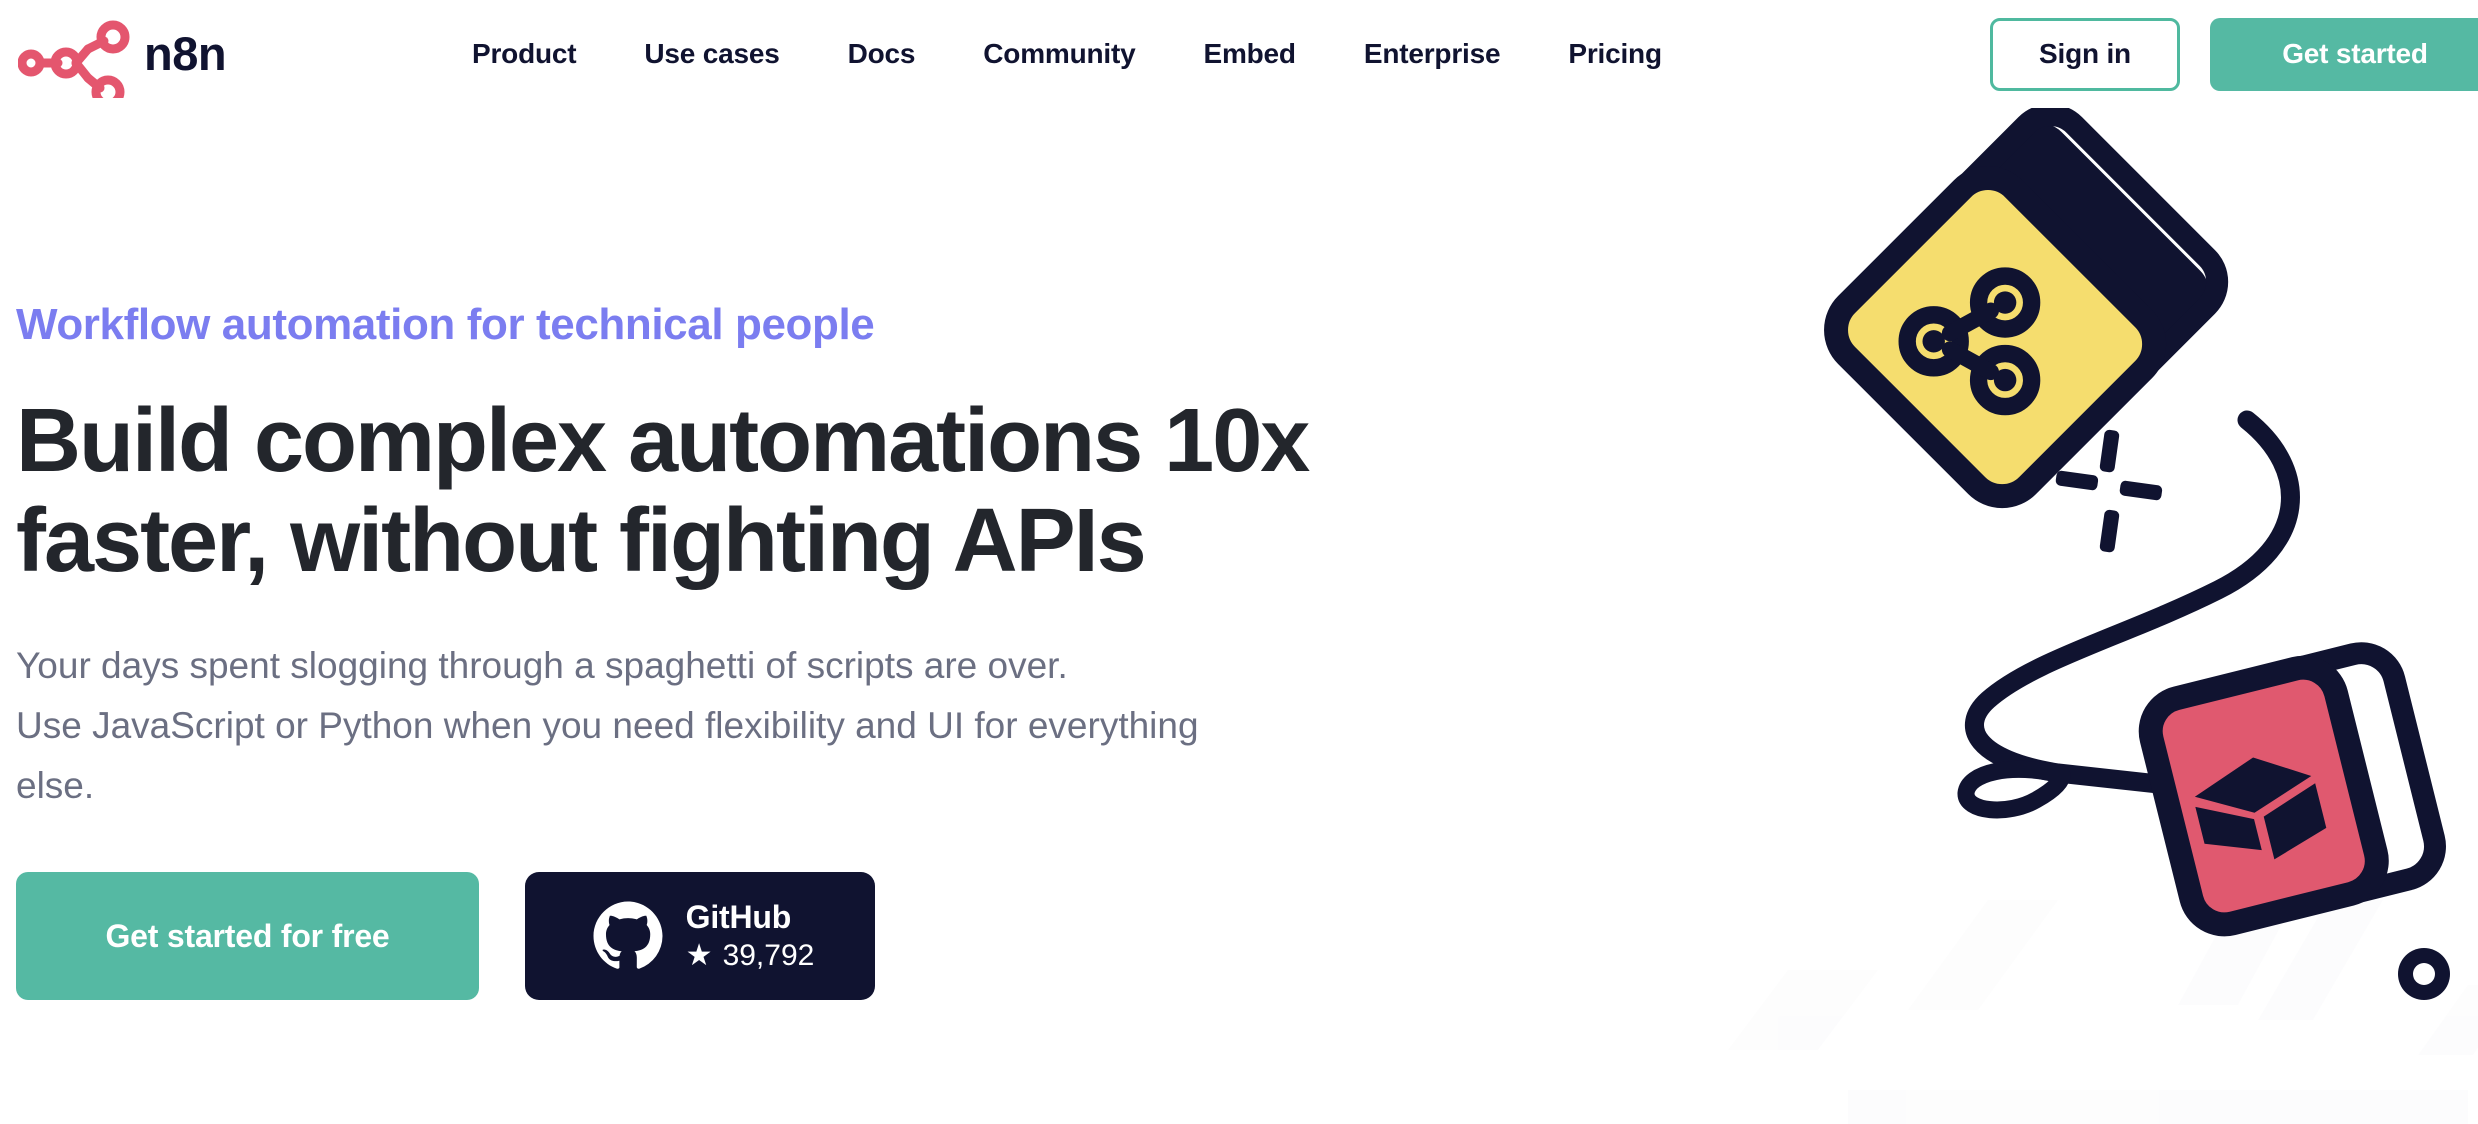 This screenshot has width=2478, height=1124. Describe the element at coordinates (2424, 974) in the screenshot. I see `ring-dot-icon` at that location.